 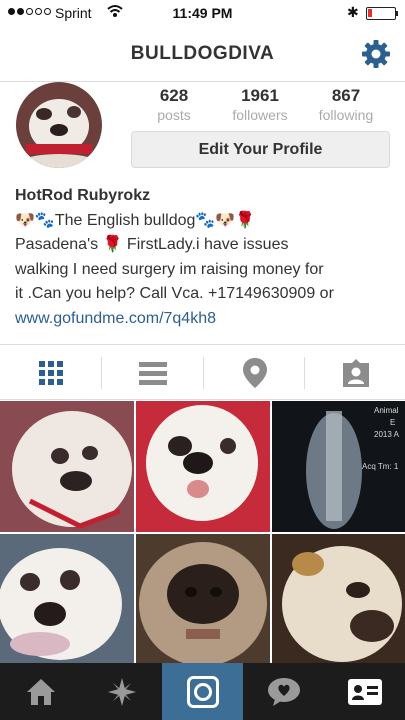 I want to click on tab-grid-view, so click(x=50, y=372).